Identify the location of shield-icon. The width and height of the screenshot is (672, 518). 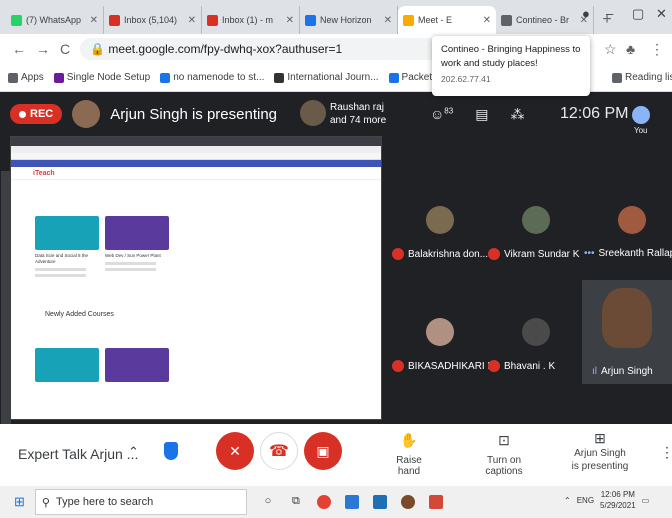
(171, 451).